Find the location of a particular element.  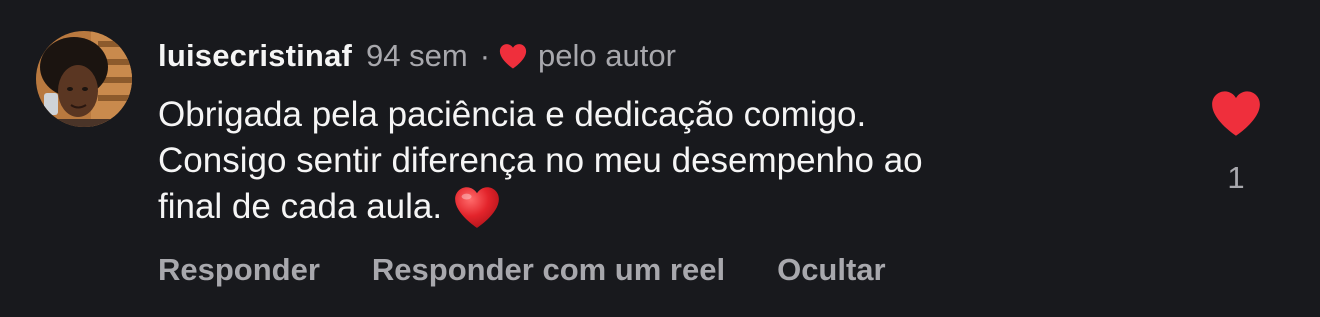

heart-icon is located at coordinates (513, 56).